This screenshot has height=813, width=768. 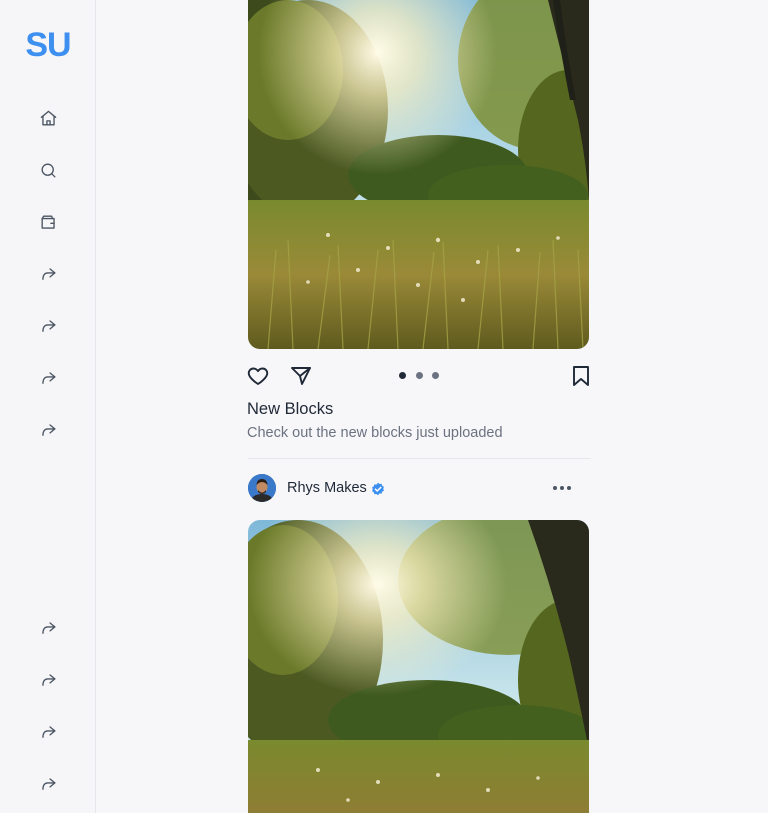 I want to click on nav-search-button, so click(x=48, y=170).